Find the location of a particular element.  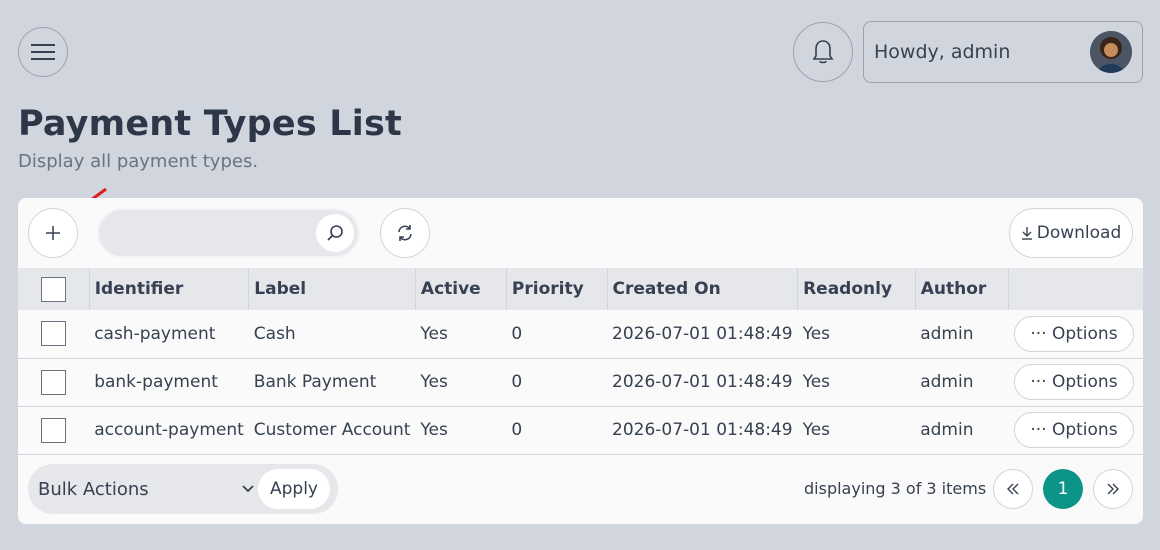

bell-icon is located at coordinates (823, 52).